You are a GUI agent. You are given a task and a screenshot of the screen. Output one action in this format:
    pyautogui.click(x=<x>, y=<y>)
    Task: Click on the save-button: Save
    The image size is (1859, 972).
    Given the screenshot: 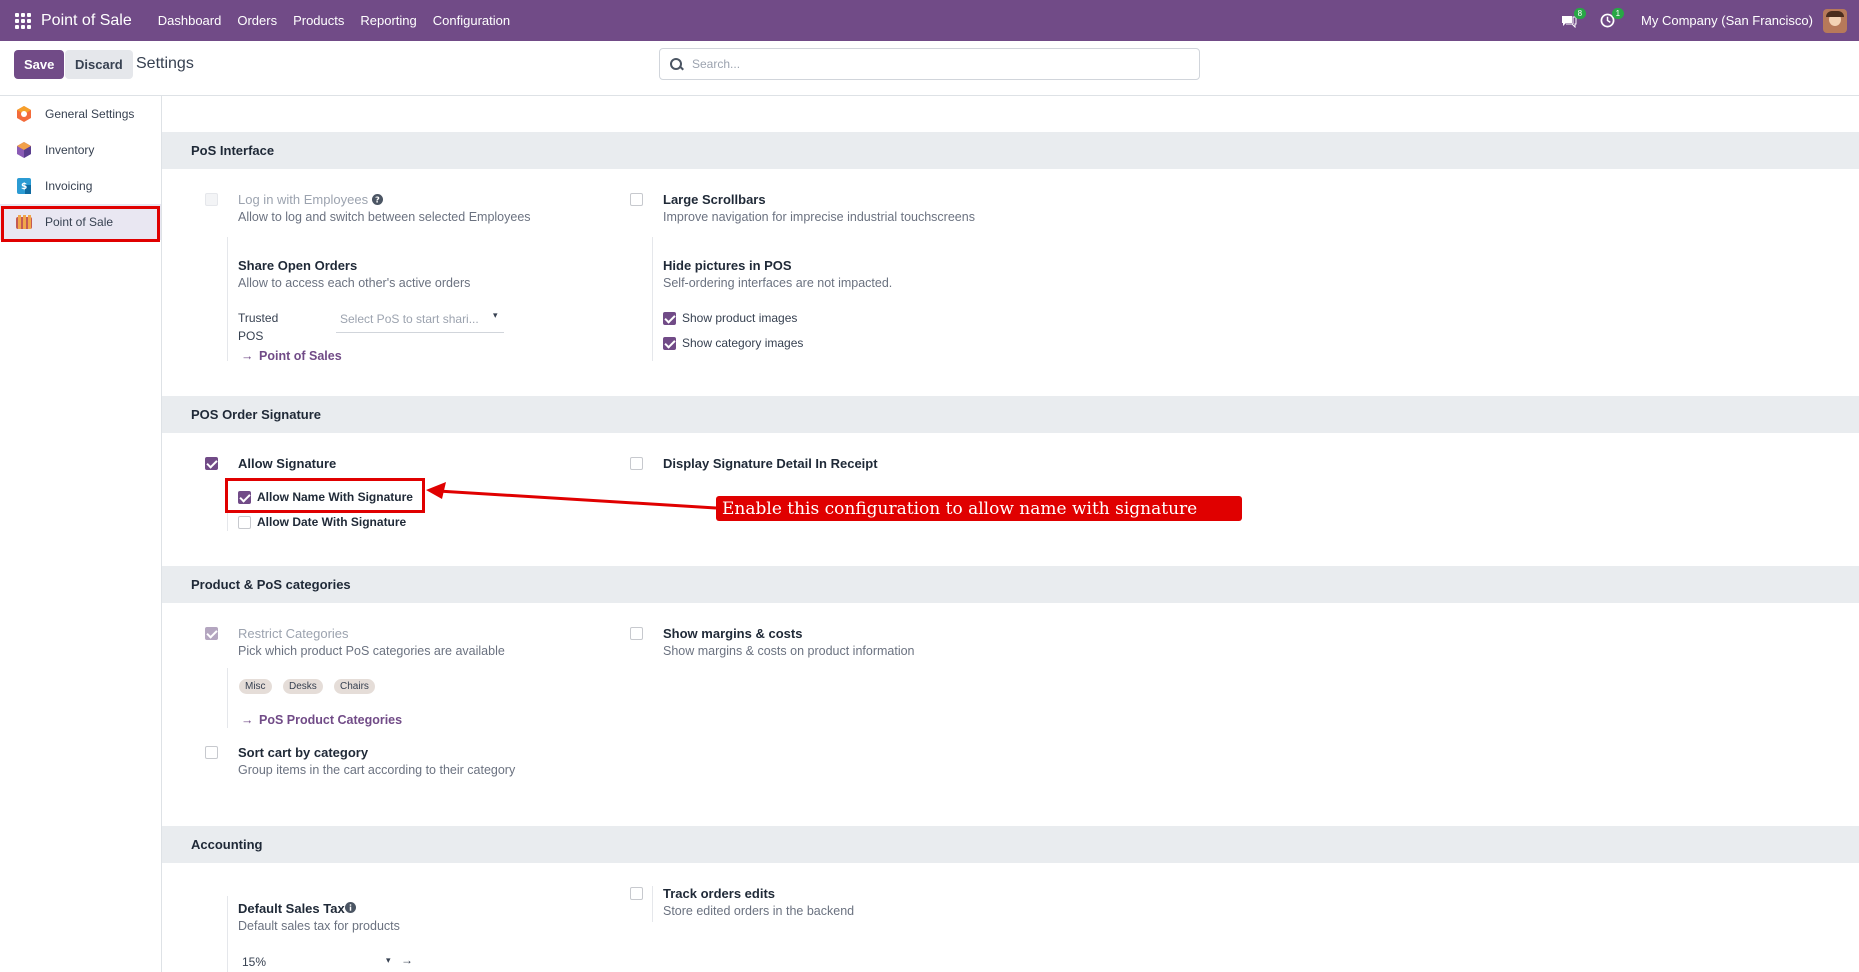 What is the action you would take?
    pyautogui.click(x=39, y=64)
    